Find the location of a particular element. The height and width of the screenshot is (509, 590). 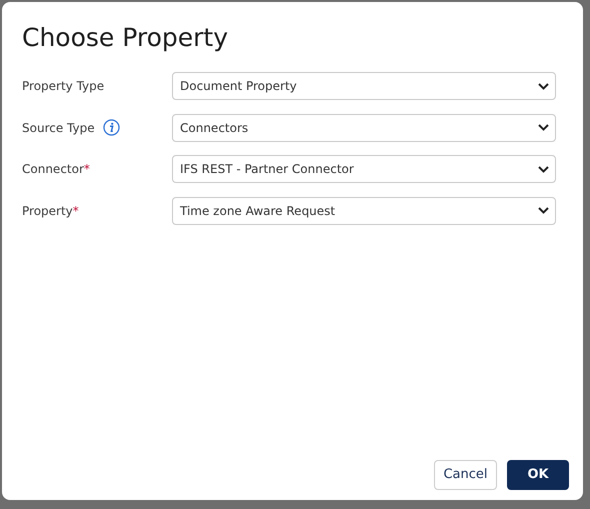

dropdown-field: Document Property is located at coordinates (364, 86).